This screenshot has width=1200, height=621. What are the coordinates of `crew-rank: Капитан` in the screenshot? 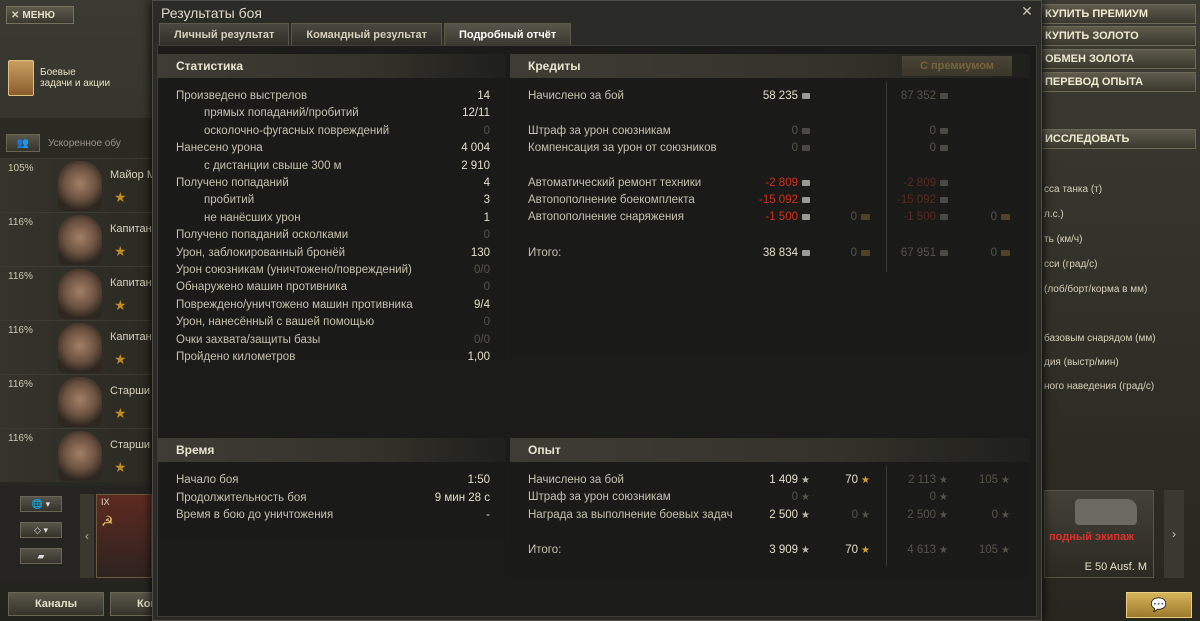 It's located at (131, 283).